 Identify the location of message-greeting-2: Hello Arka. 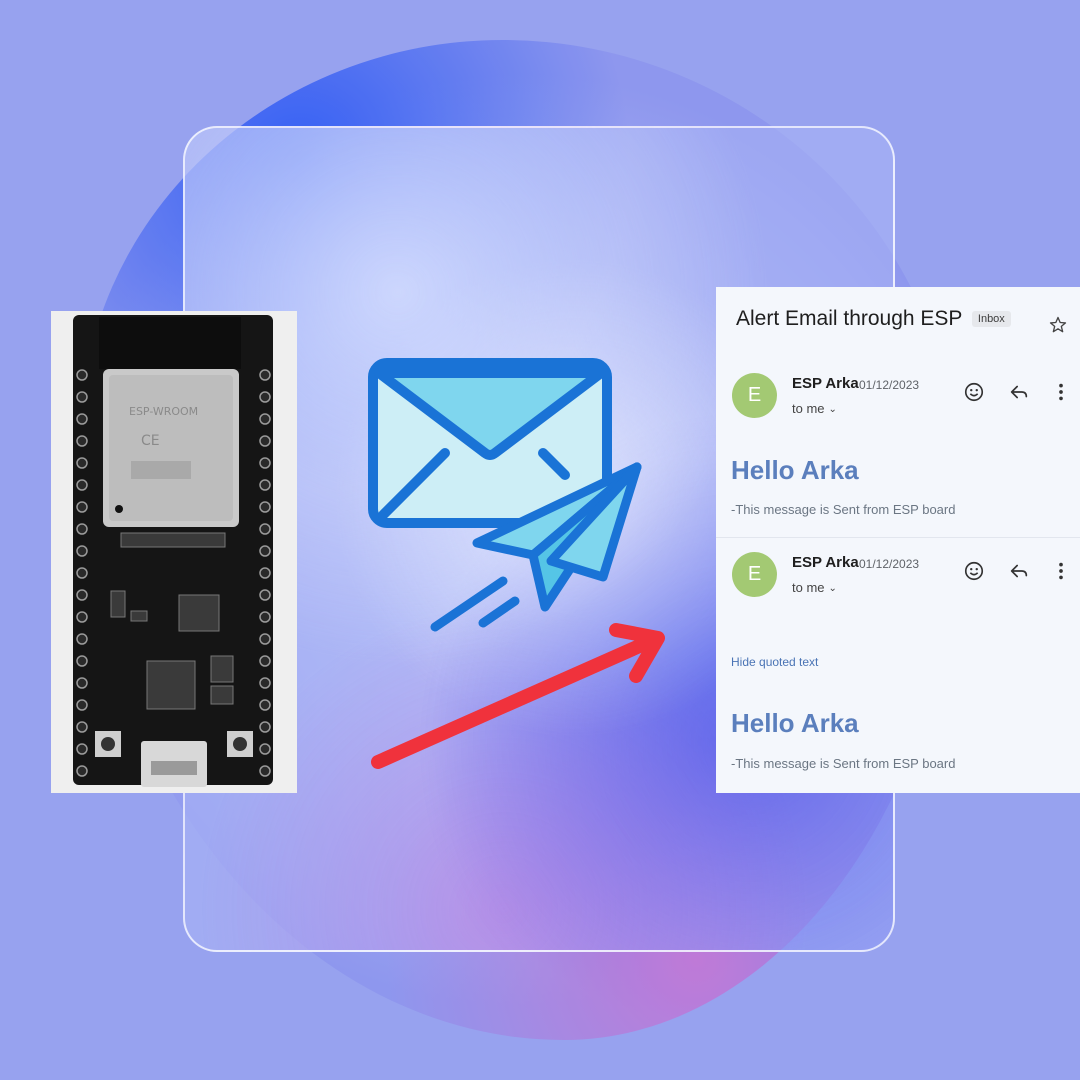
(795, 723).